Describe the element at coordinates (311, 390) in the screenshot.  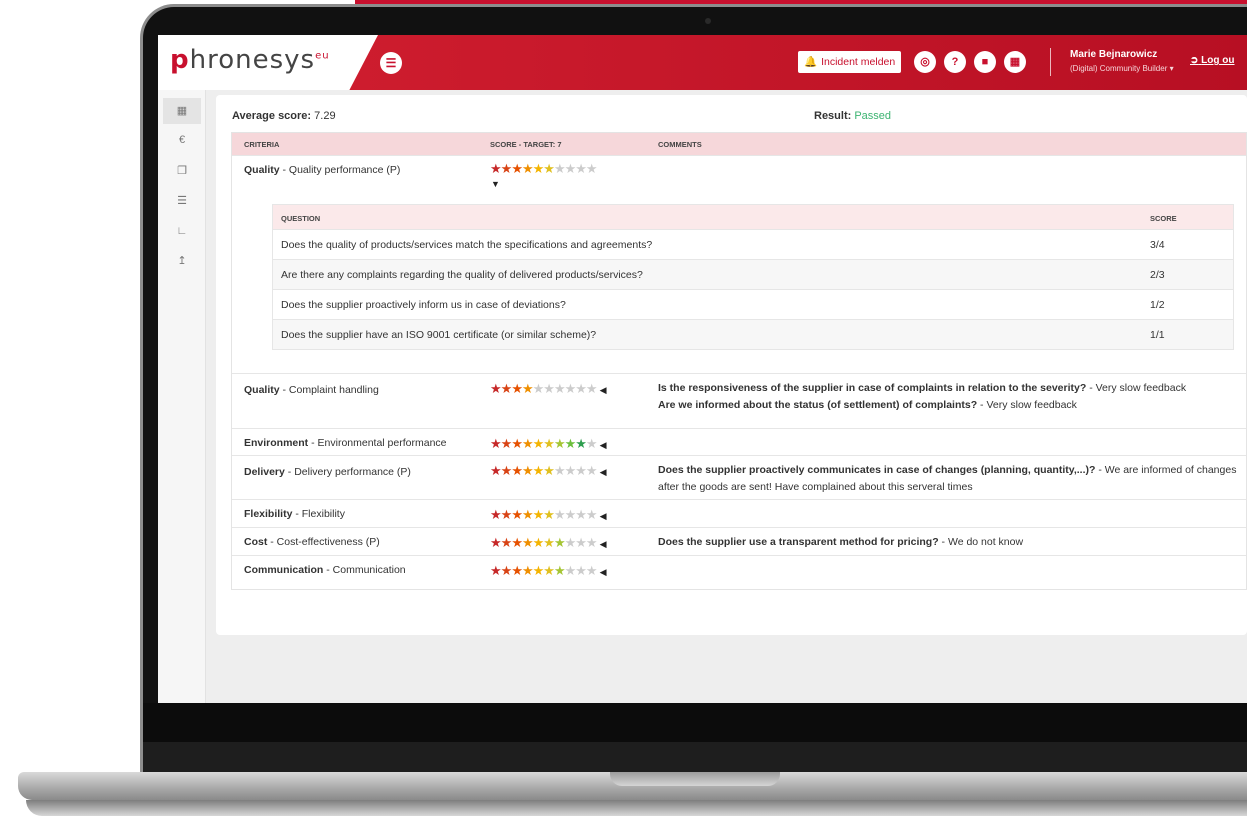
I see `criteria-label: Quality - Complaint handling` at that location.